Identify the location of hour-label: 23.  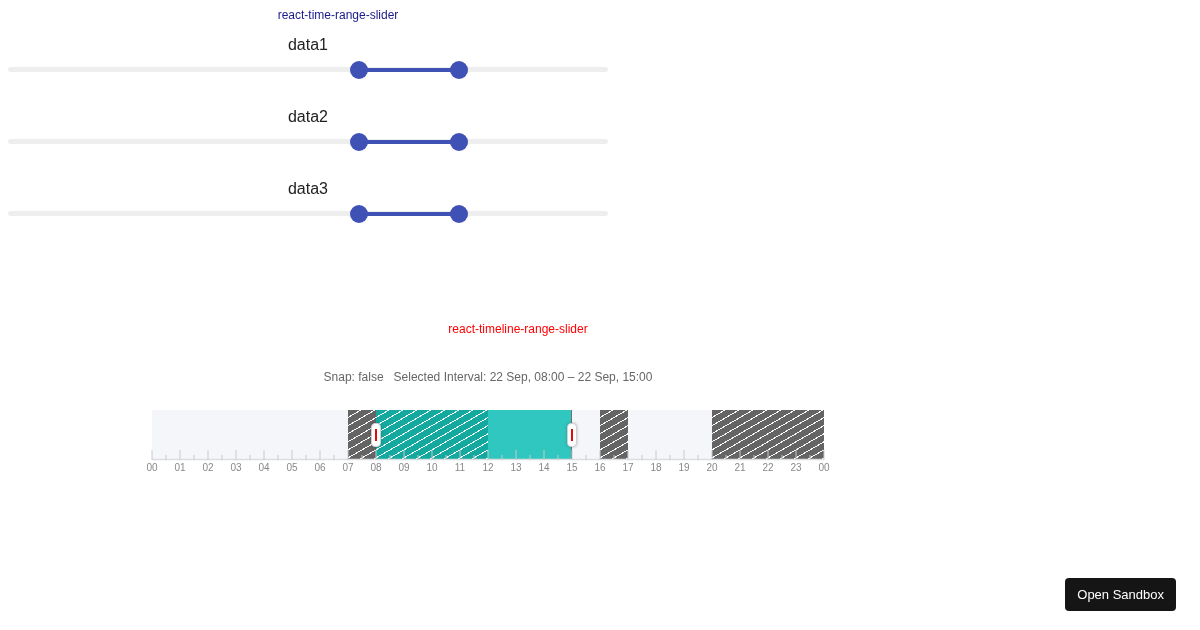
(796, 467).